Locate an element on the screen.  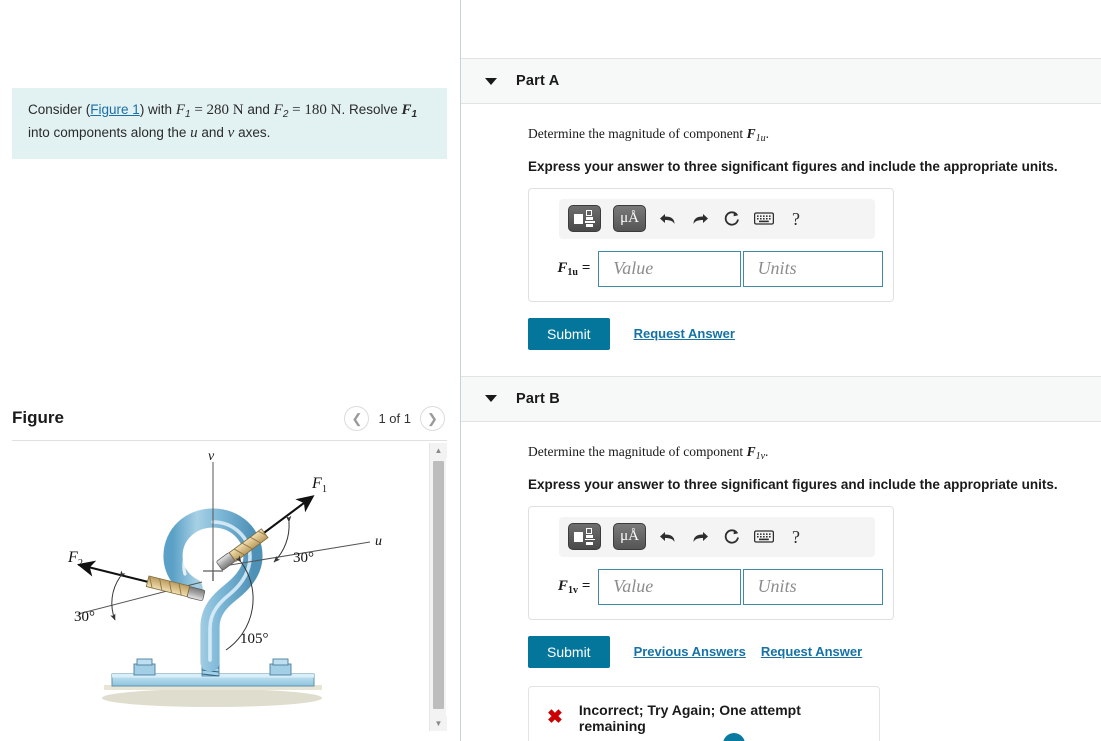
force-diagram: F 1 F 2 u v 30° 30° 105° is located at coordinates (224, 578).